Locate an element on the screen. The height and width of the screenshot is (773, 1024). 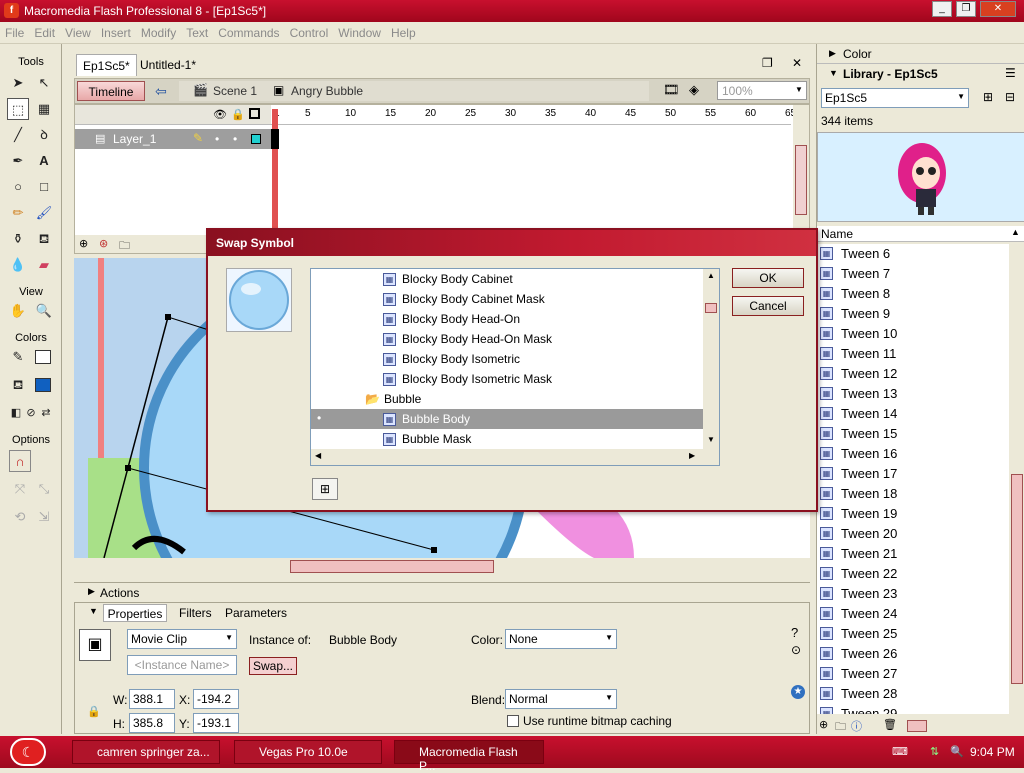
free-transform-tool-icon: ⬚ is located at coordinates (18, 109).